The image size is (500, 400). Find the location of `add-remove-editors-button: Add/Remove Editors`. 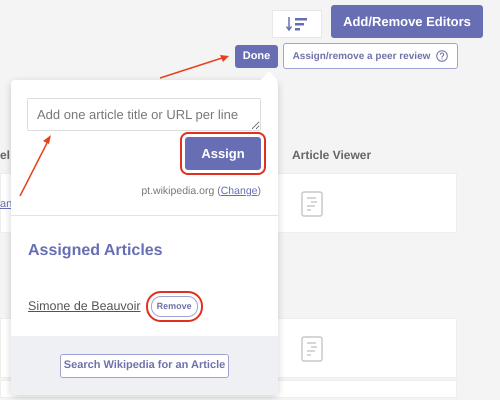

add-remove-editors-button: Add/Remove Editors is located at coordinates (407, 21).